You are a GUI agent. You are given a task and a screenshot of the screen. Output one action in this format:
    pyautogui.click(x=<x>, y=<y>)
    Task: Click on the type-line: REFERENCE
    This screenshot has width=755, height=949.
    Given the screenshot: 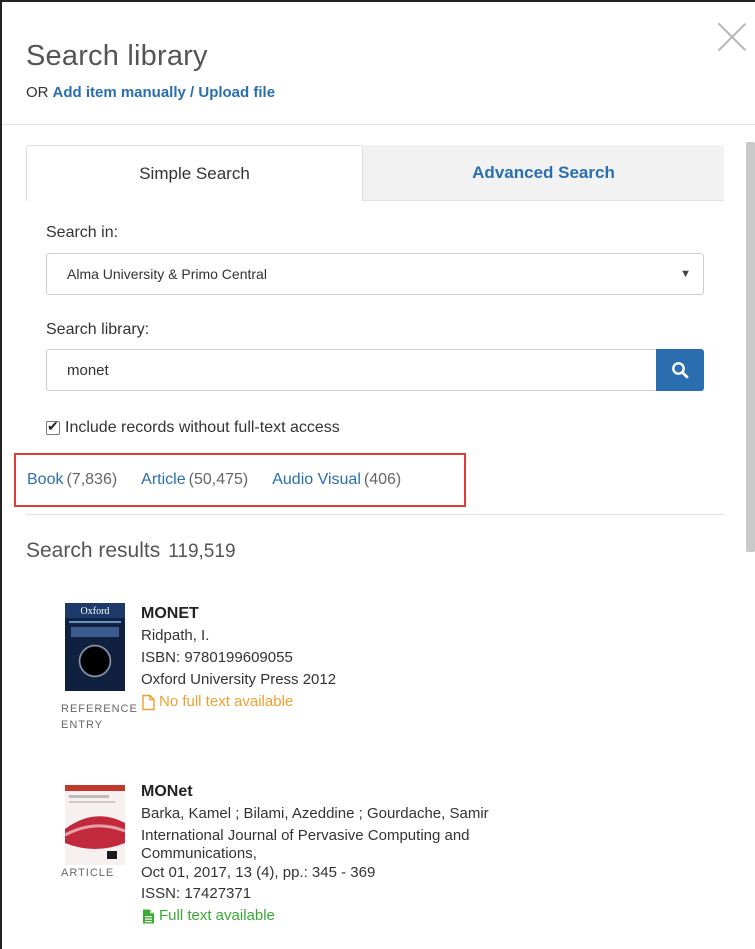 What is the action you would take?
    pyautogui.click(x=99, y=709)
    